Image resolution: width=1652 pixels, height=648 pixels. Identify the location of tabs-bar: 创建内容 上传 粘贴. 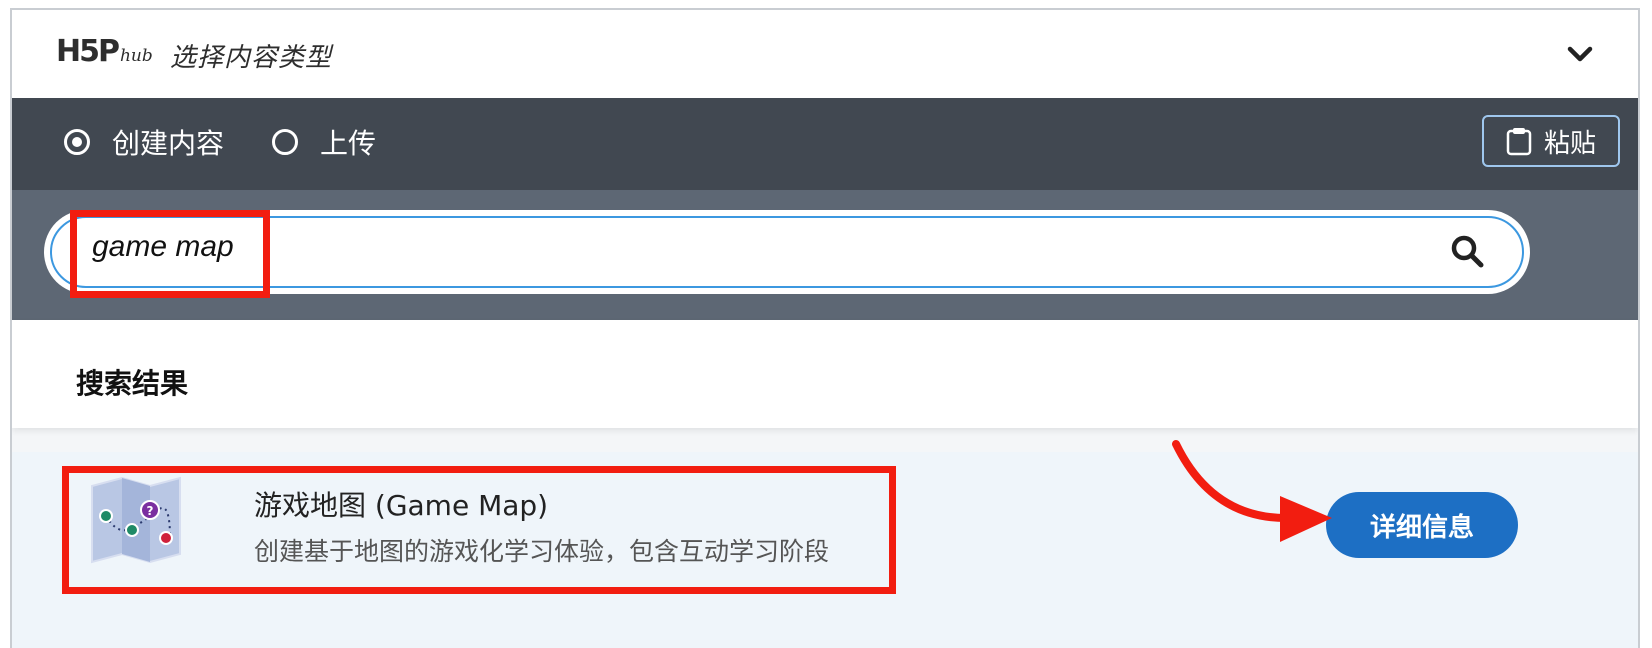
(825, 144).